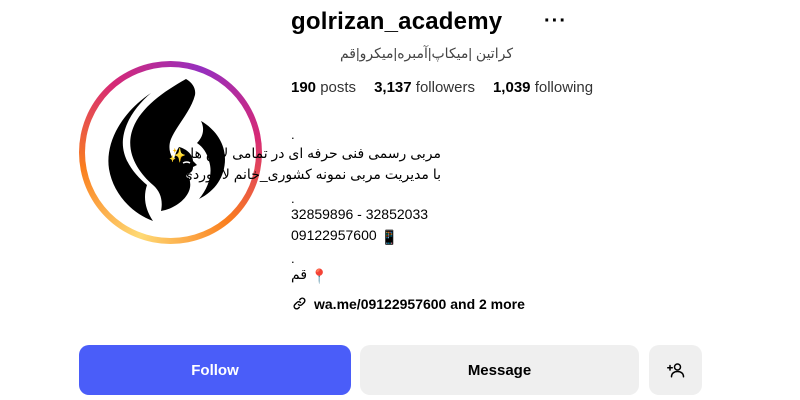 The height and width of the screenshot is (400, 800). I want to click on bio-line: مربی رسمی فنی حرفه ای در تمامی لاین ها ✨, so click(305, 154).